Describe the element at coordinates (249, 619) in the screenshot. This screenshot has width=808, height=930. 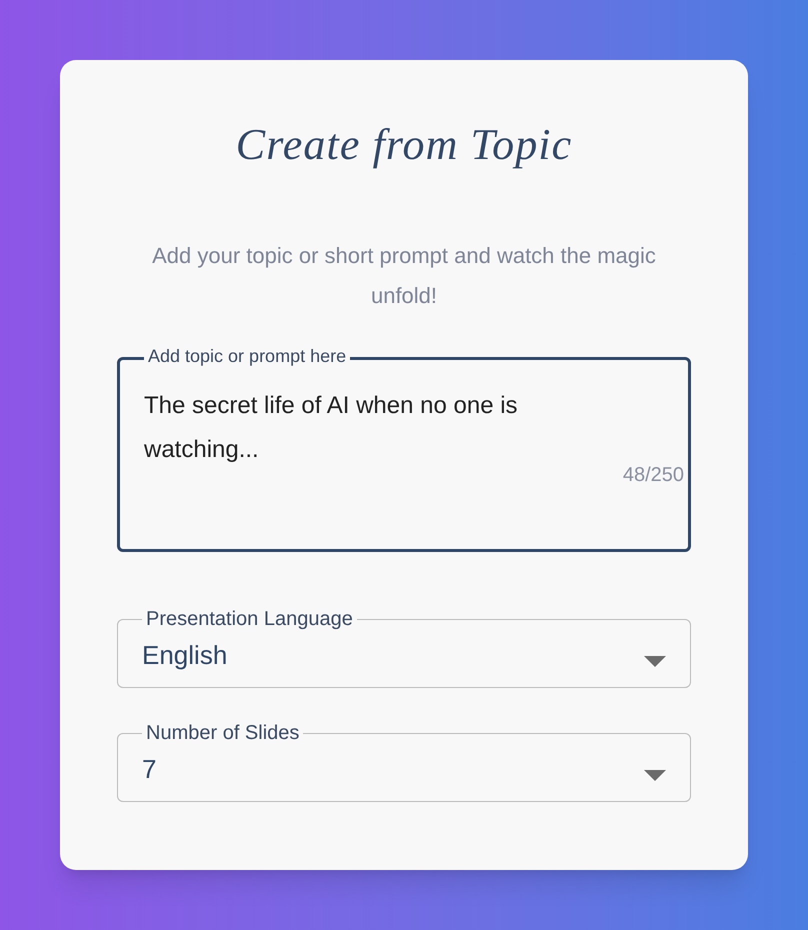
I see `field-label: Presentation Language` at that location.